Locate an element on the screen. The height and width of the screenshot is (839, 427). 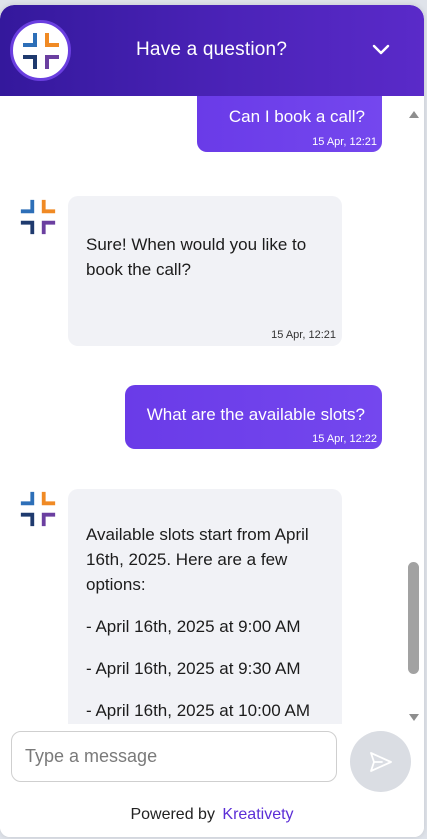
chevron-down-icon is located at coordinates (381, 52).